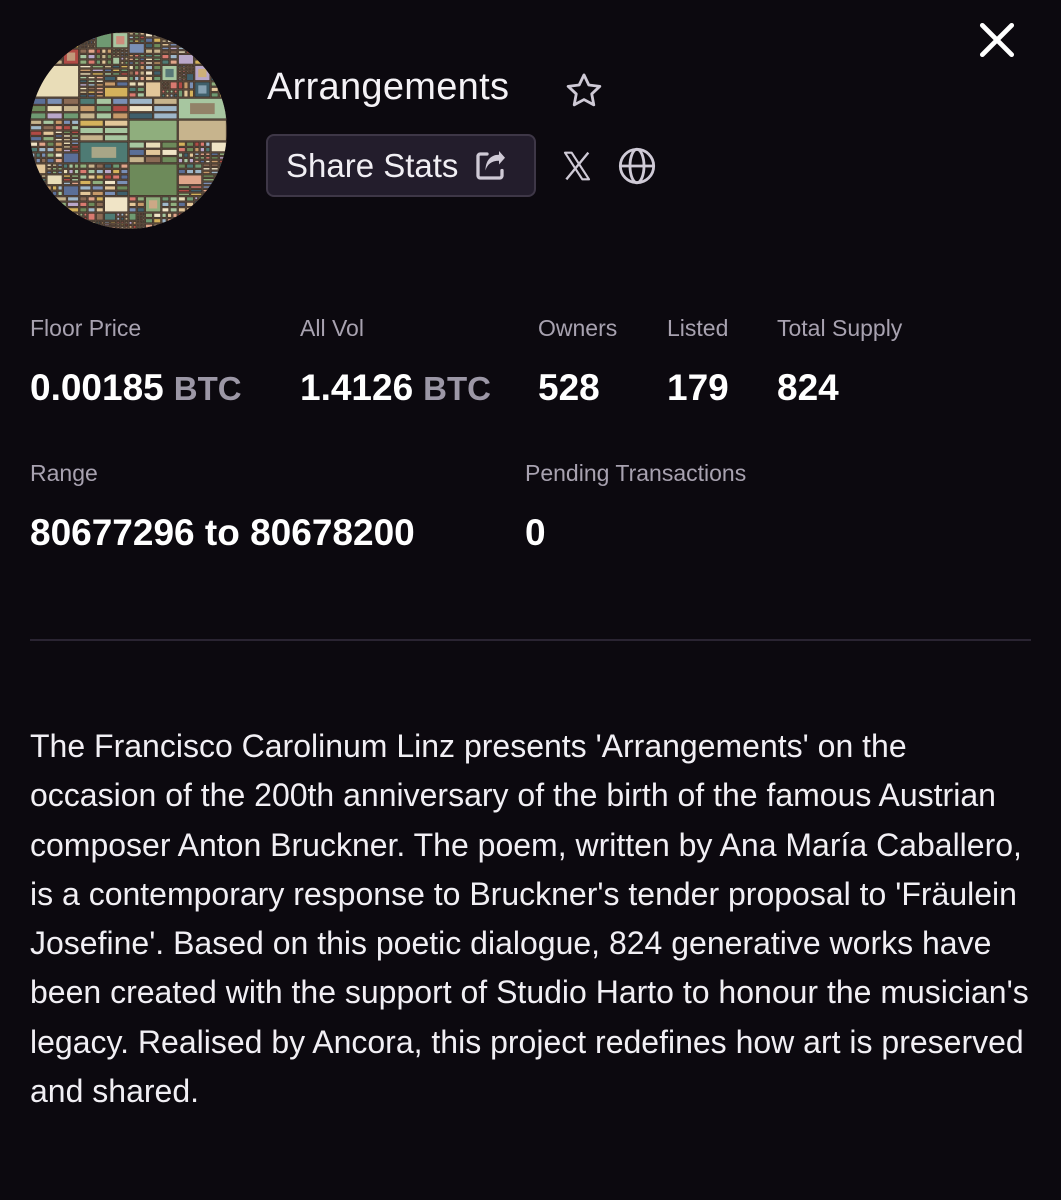 Image resolution: width=1061 pixels, height=1200 pixels. Describe the element at coordinates (997, 40) in the screenshot. I see `close-icon` at that location.